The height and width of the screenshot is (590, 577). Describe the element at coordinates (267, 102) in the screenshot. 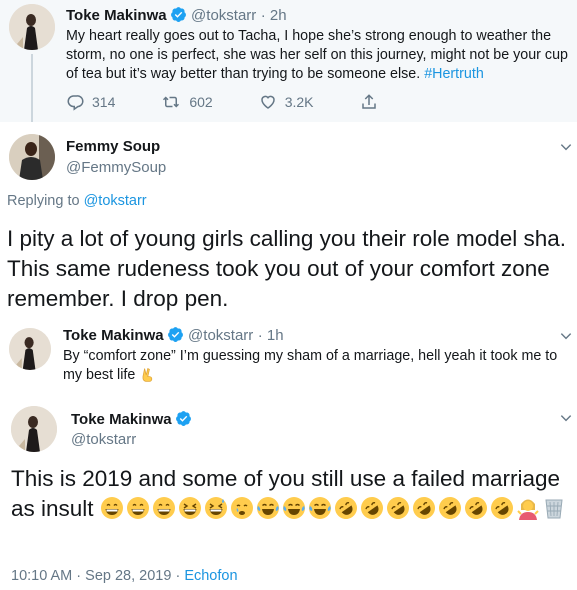

I see `like-icon` at that location.